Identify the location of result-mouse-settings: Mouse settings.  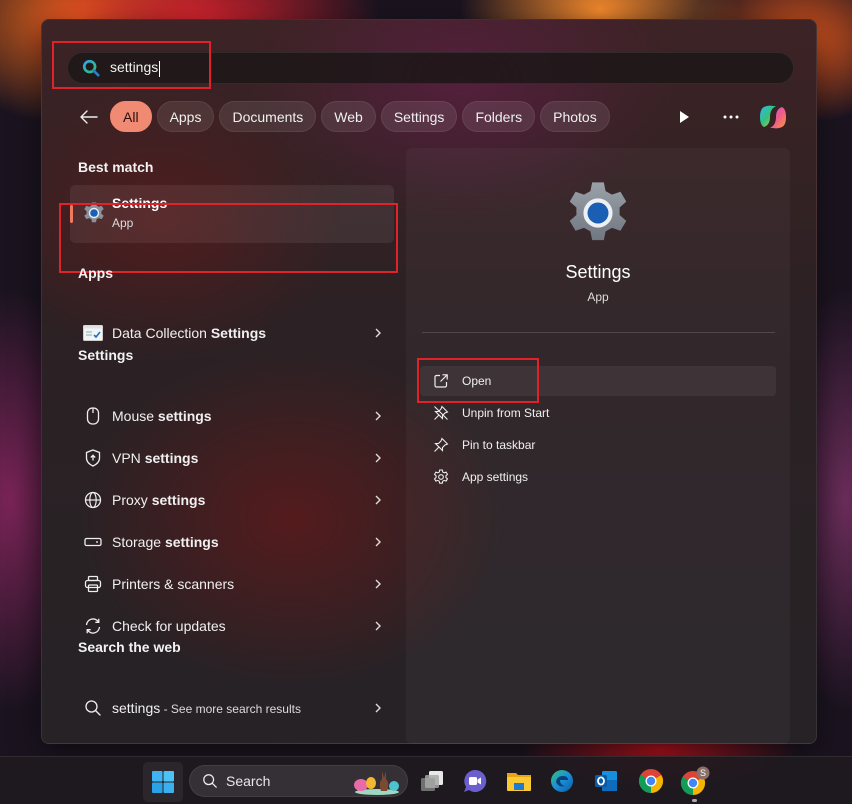
(232, 416).